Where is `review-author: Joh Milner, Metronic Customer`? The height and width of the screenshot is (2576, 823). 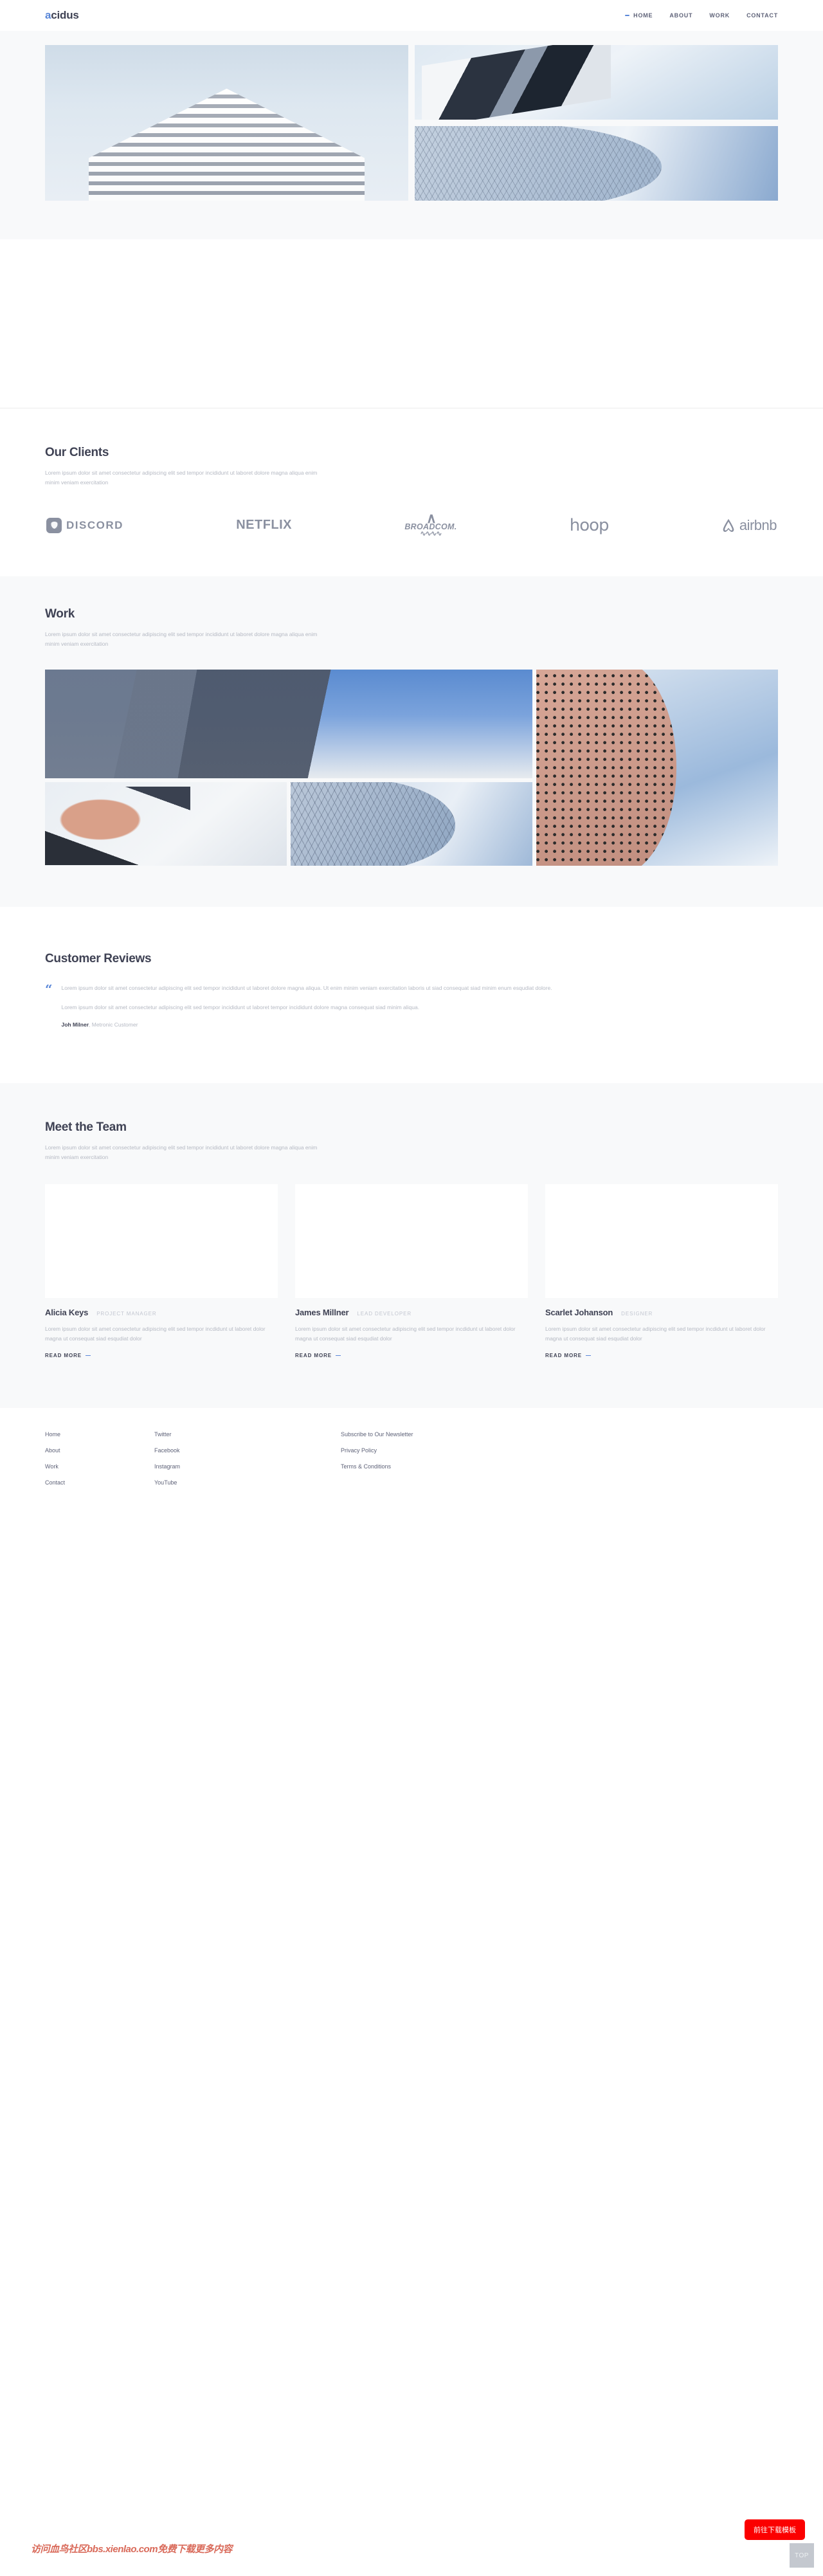 review-author: Joh Milner, Metronic Customer is located at coordinates (307, 1024).